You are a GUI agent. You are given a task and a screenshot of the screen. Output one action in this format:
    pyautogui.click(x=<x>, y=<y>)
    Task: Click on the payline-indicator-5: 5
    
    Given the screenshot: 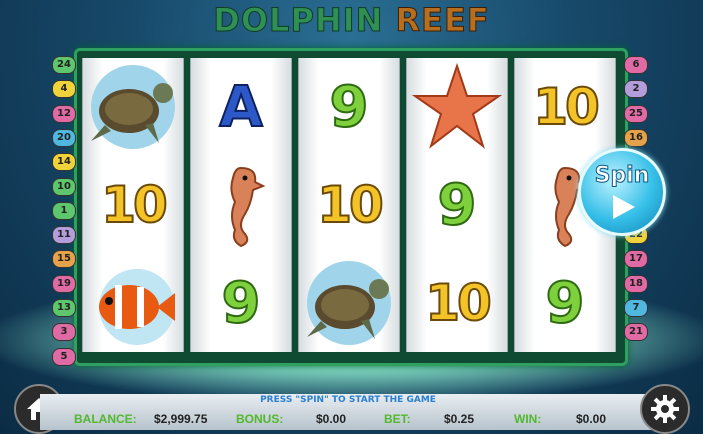 What is the action you would take?
    pyautogui.click(x=64, y=356)
    